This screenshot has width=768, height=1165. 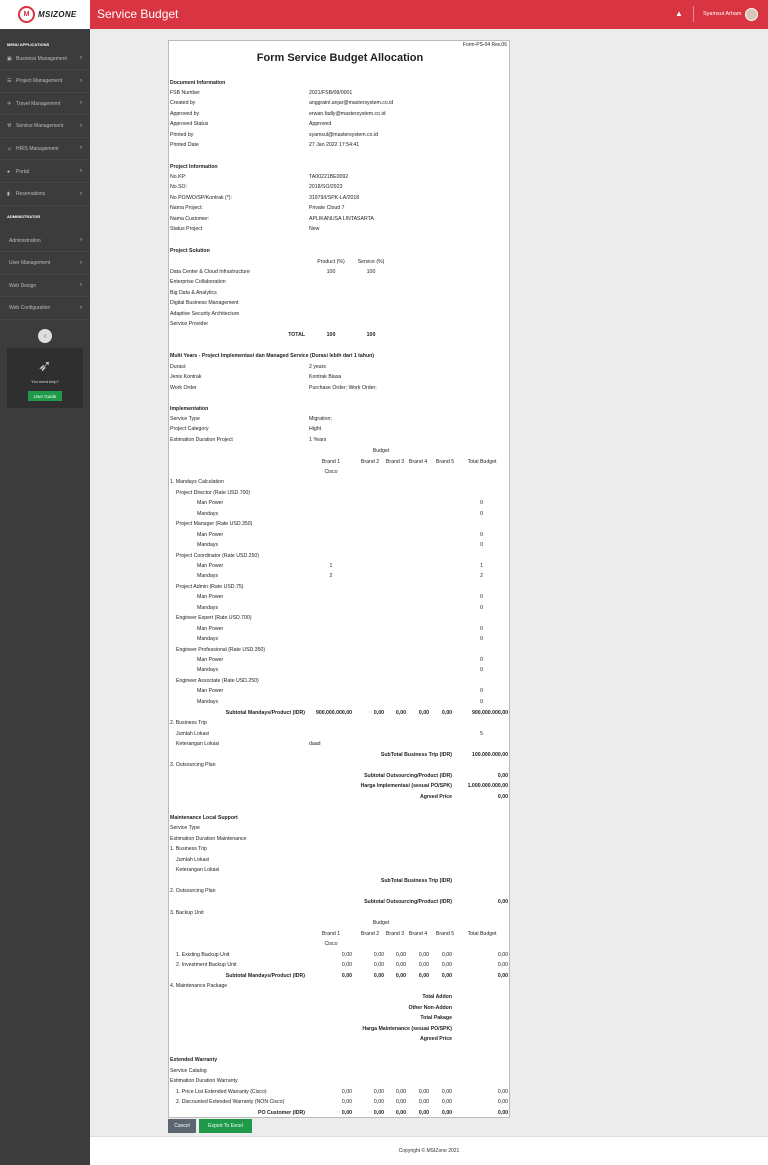 What do you see at coordinates (751, 14) in the screenshot?
I see `avatar` at bounding box center [751, 14].